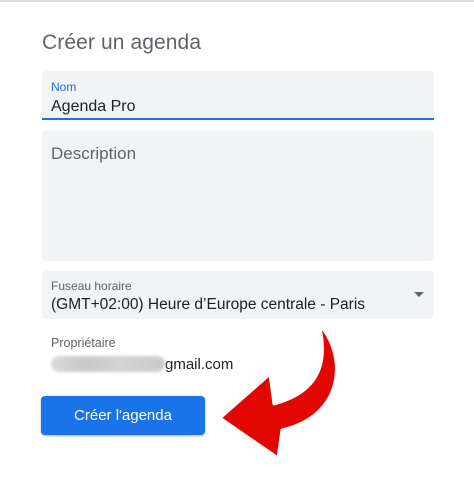 The image size is (474, 482). Describe the element at coordinates (123, 415) in the screenshot. I see `create-calendar-button: Créer l'agenda` at that location.